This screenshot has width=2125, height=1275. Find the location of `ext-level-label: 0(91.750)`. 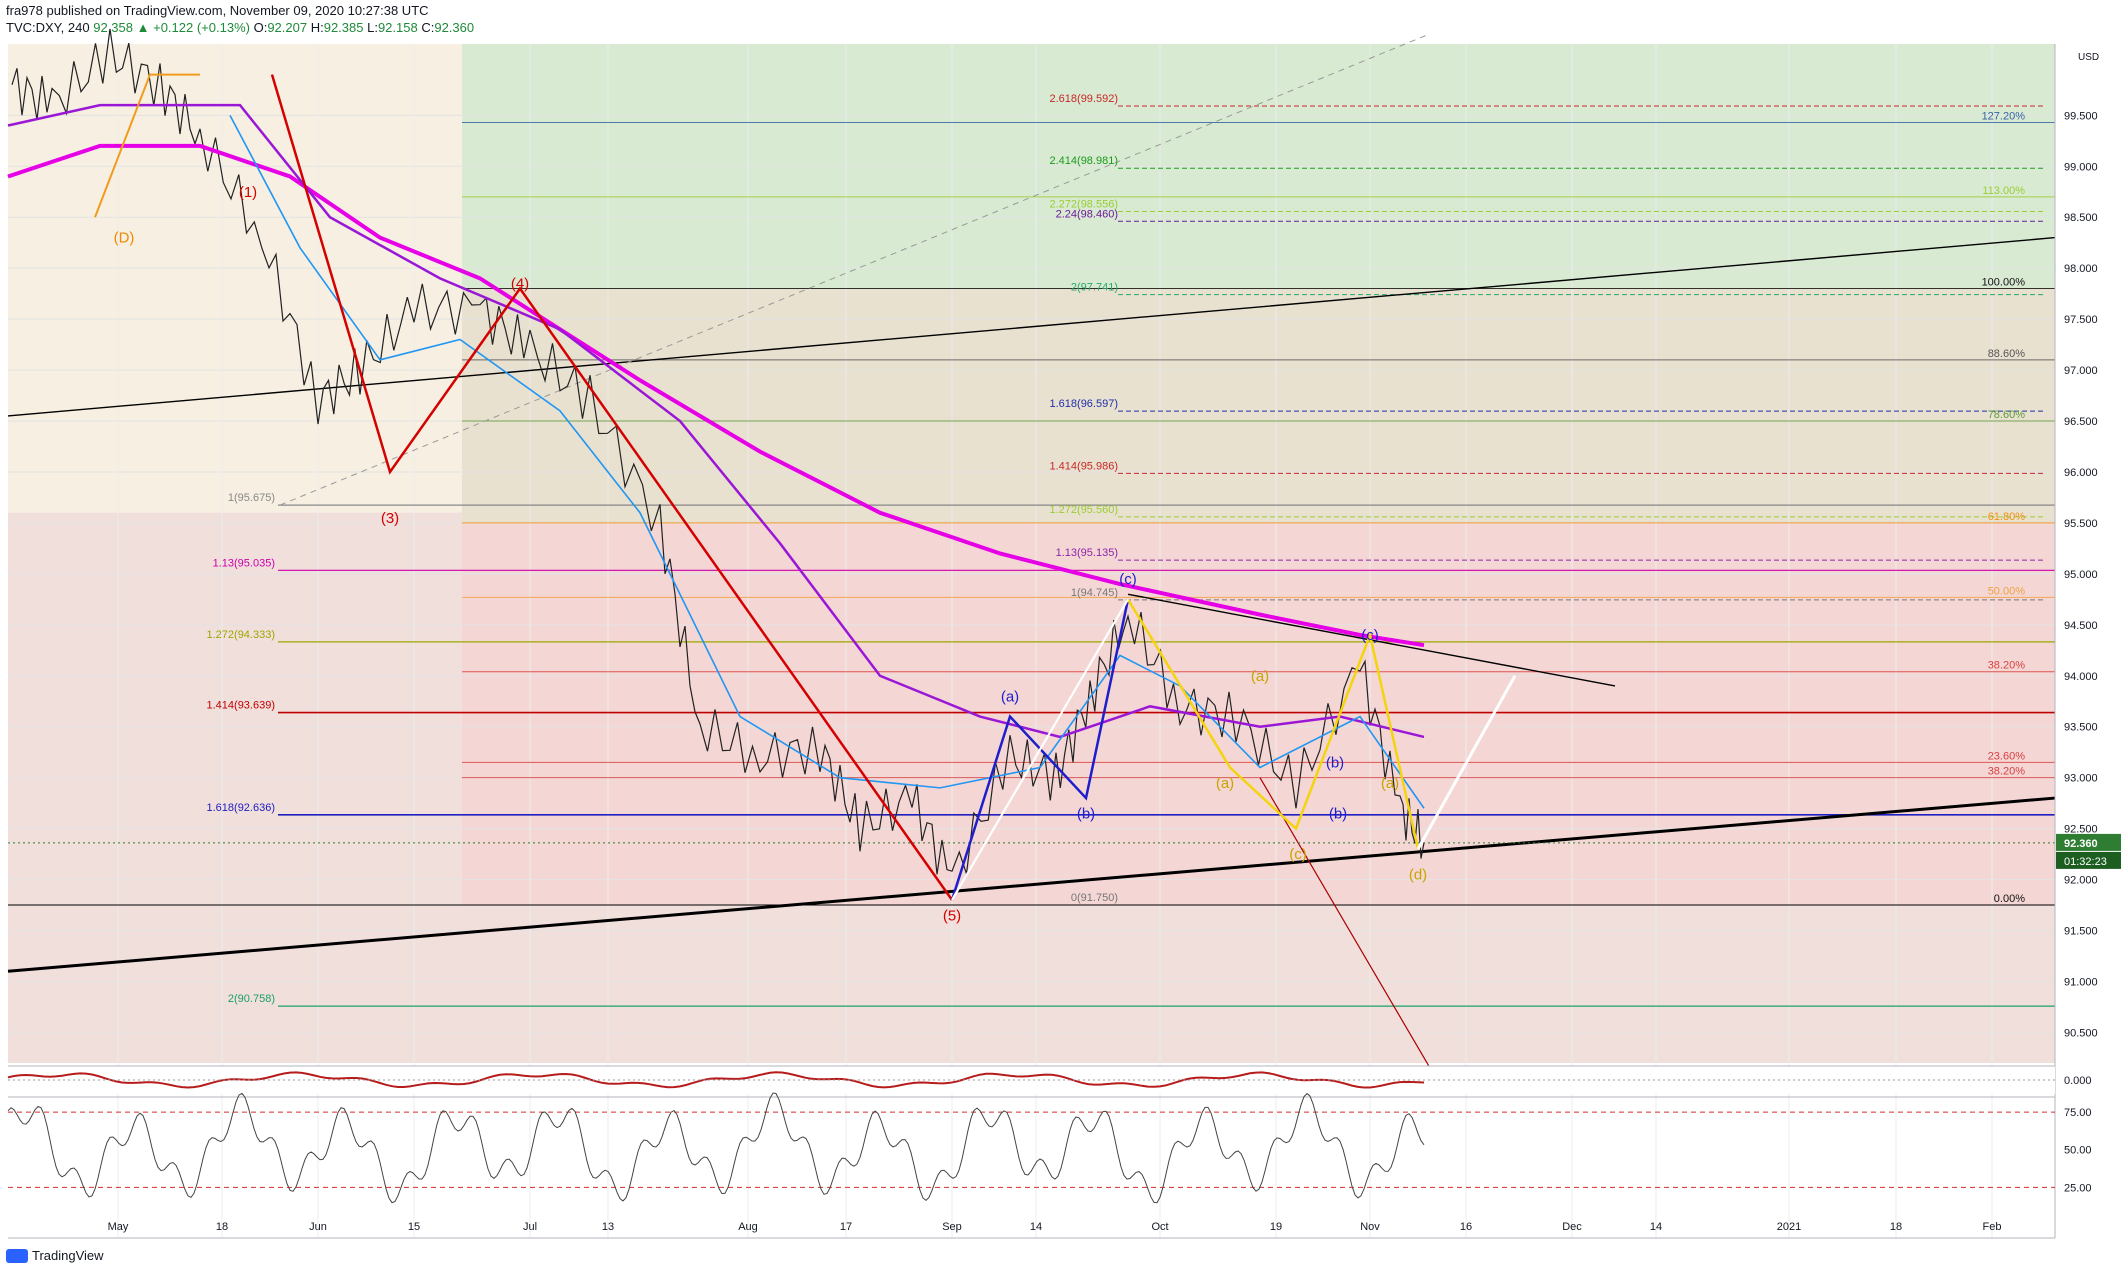

ext-level-label: 0(91.750) is located at coordinates (1094, 898).